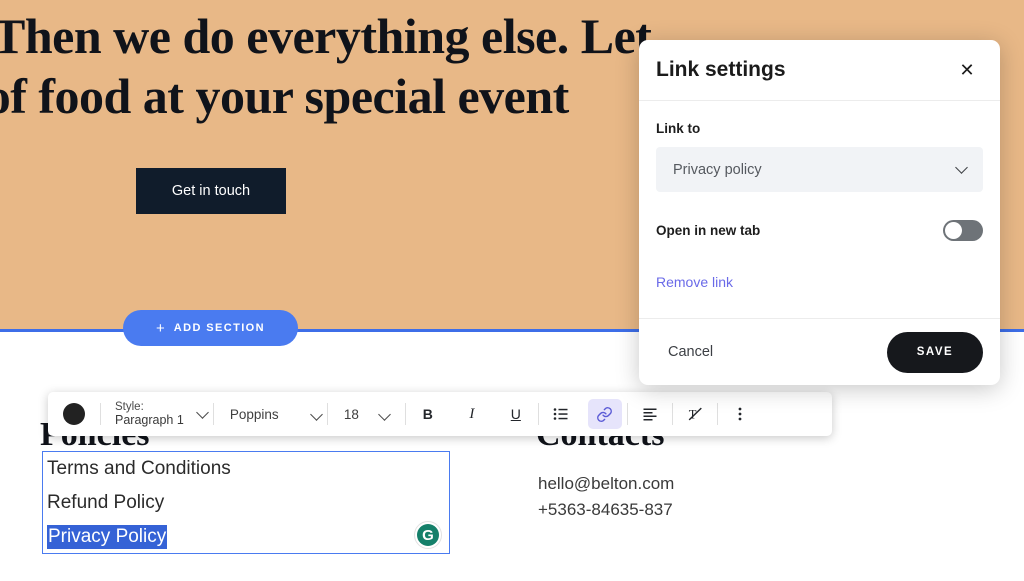 The width and height of the screenshot is (1024, 581). I want to click on bold-icon: B, so click(427, 414).